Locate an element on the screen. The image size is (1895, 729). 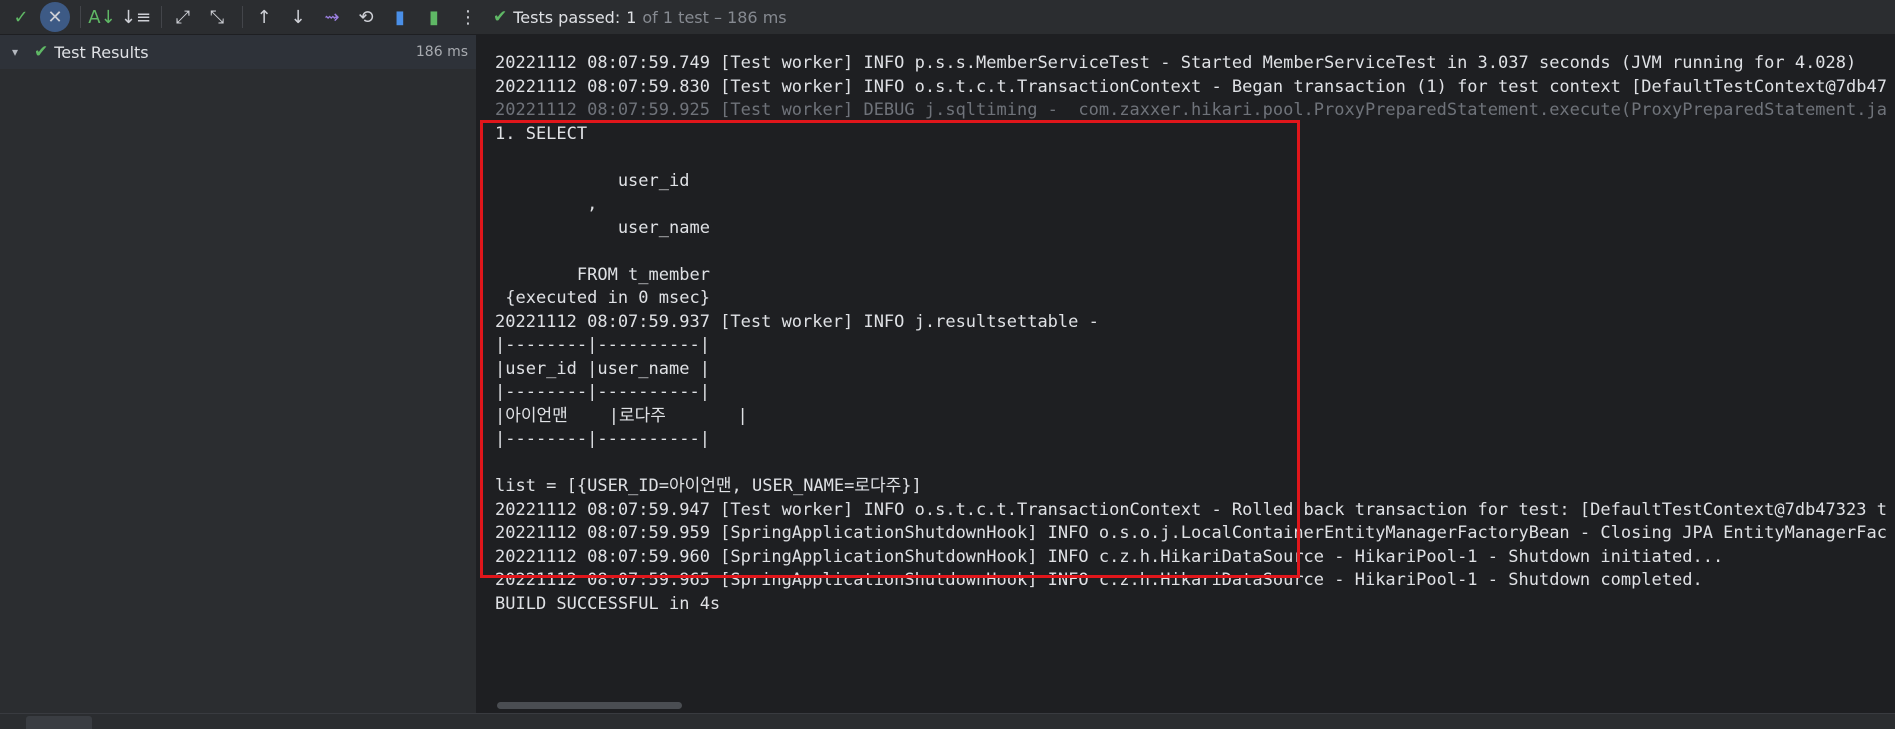
history-icon: ⟲ is located at coordinates (366, 17).